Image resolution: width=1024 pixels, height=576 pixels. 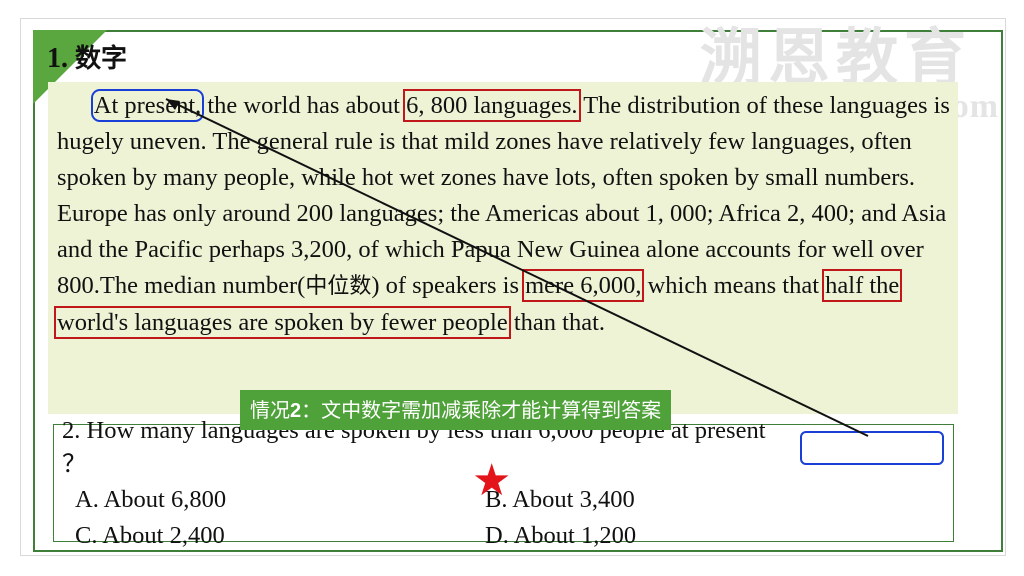 What do you see at coordinates (733, 285) in the screenshot?
I see `passage-text: which means that` at bounding box center [733, 285].